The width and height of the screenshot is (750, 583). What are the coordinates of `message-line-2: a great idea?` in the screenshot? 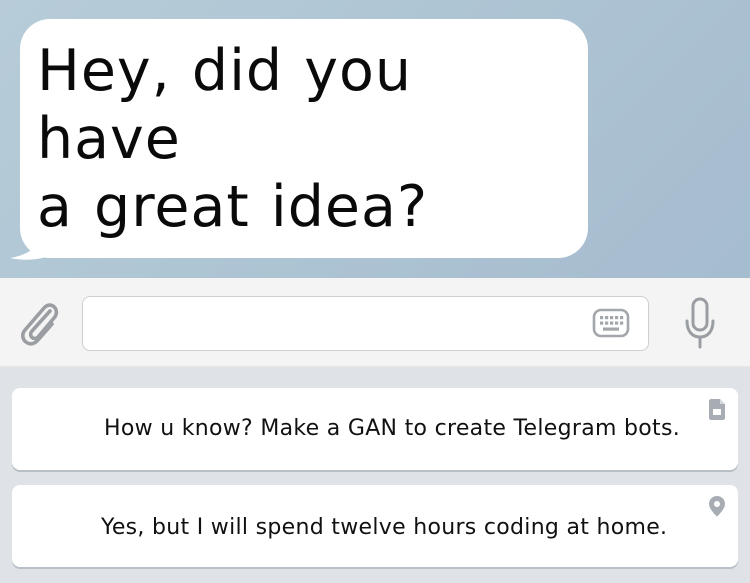 It's located at (233, 207).